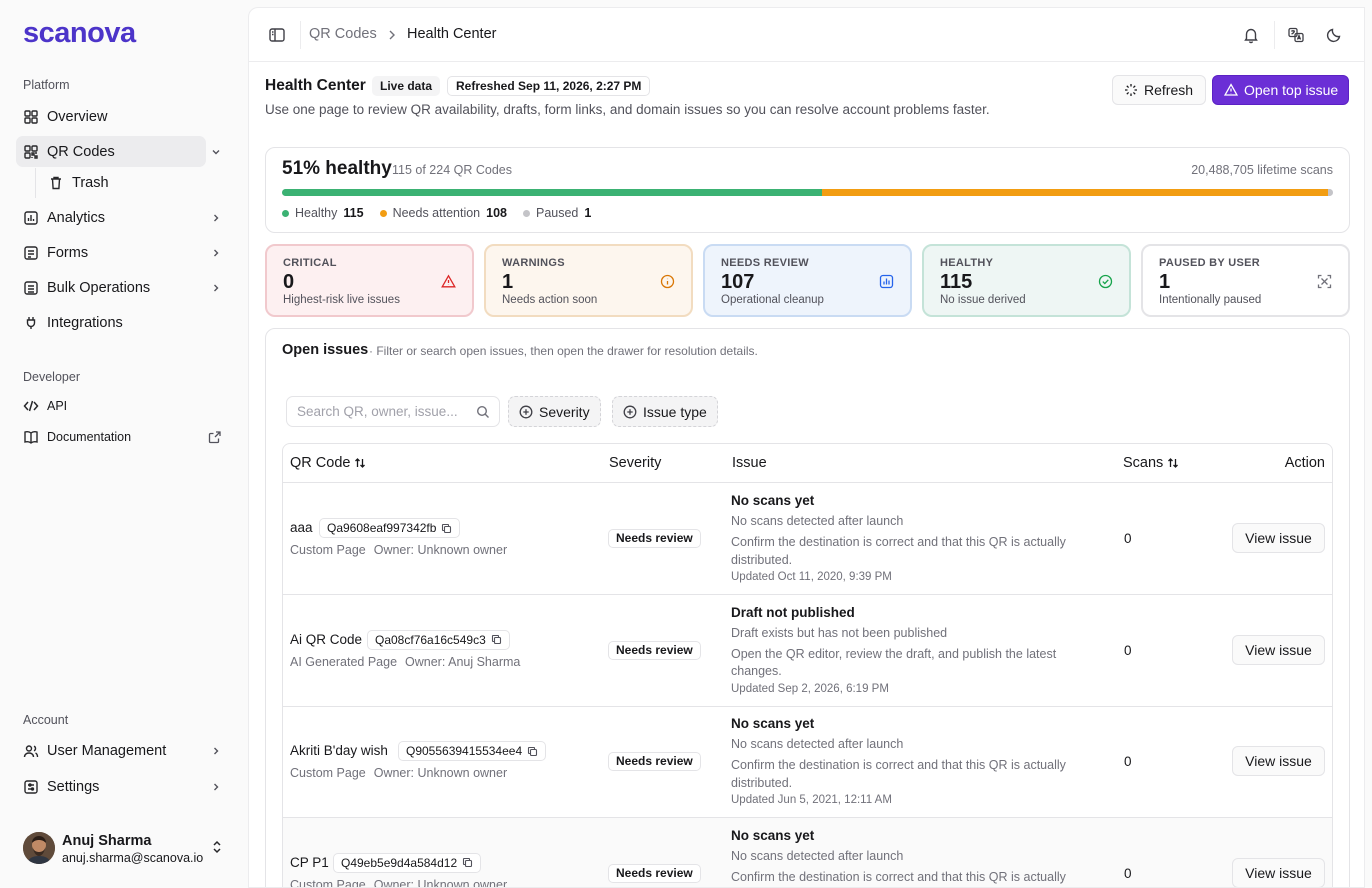  What do you see at coordinates (1169, 90) in the screenshot?
I see `refresh-label: Refresh` at bounding box center [1169, 90].